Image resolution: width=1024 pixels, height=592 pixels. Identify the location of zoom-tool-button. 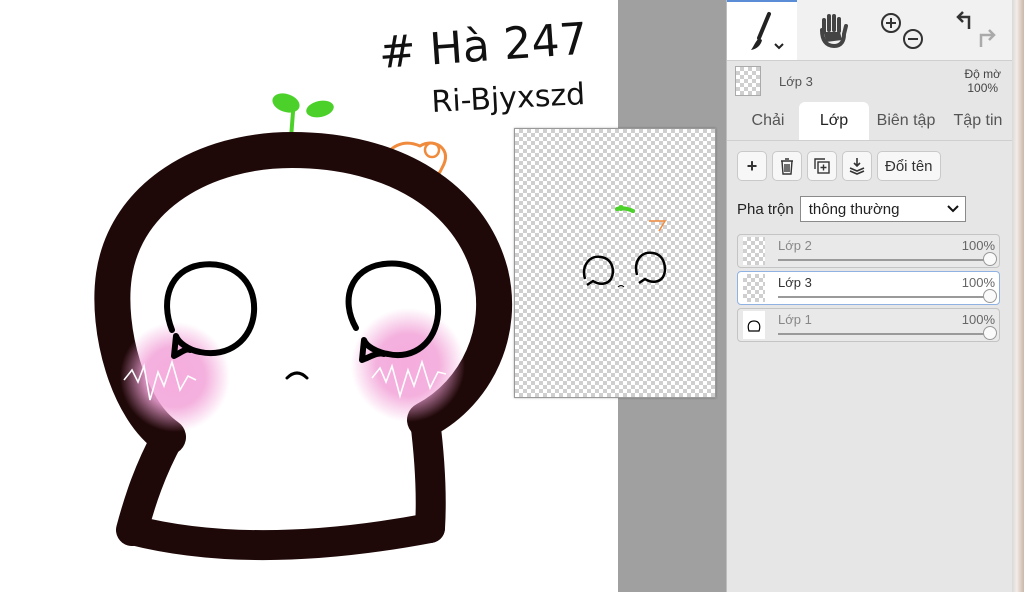
(902, 30).